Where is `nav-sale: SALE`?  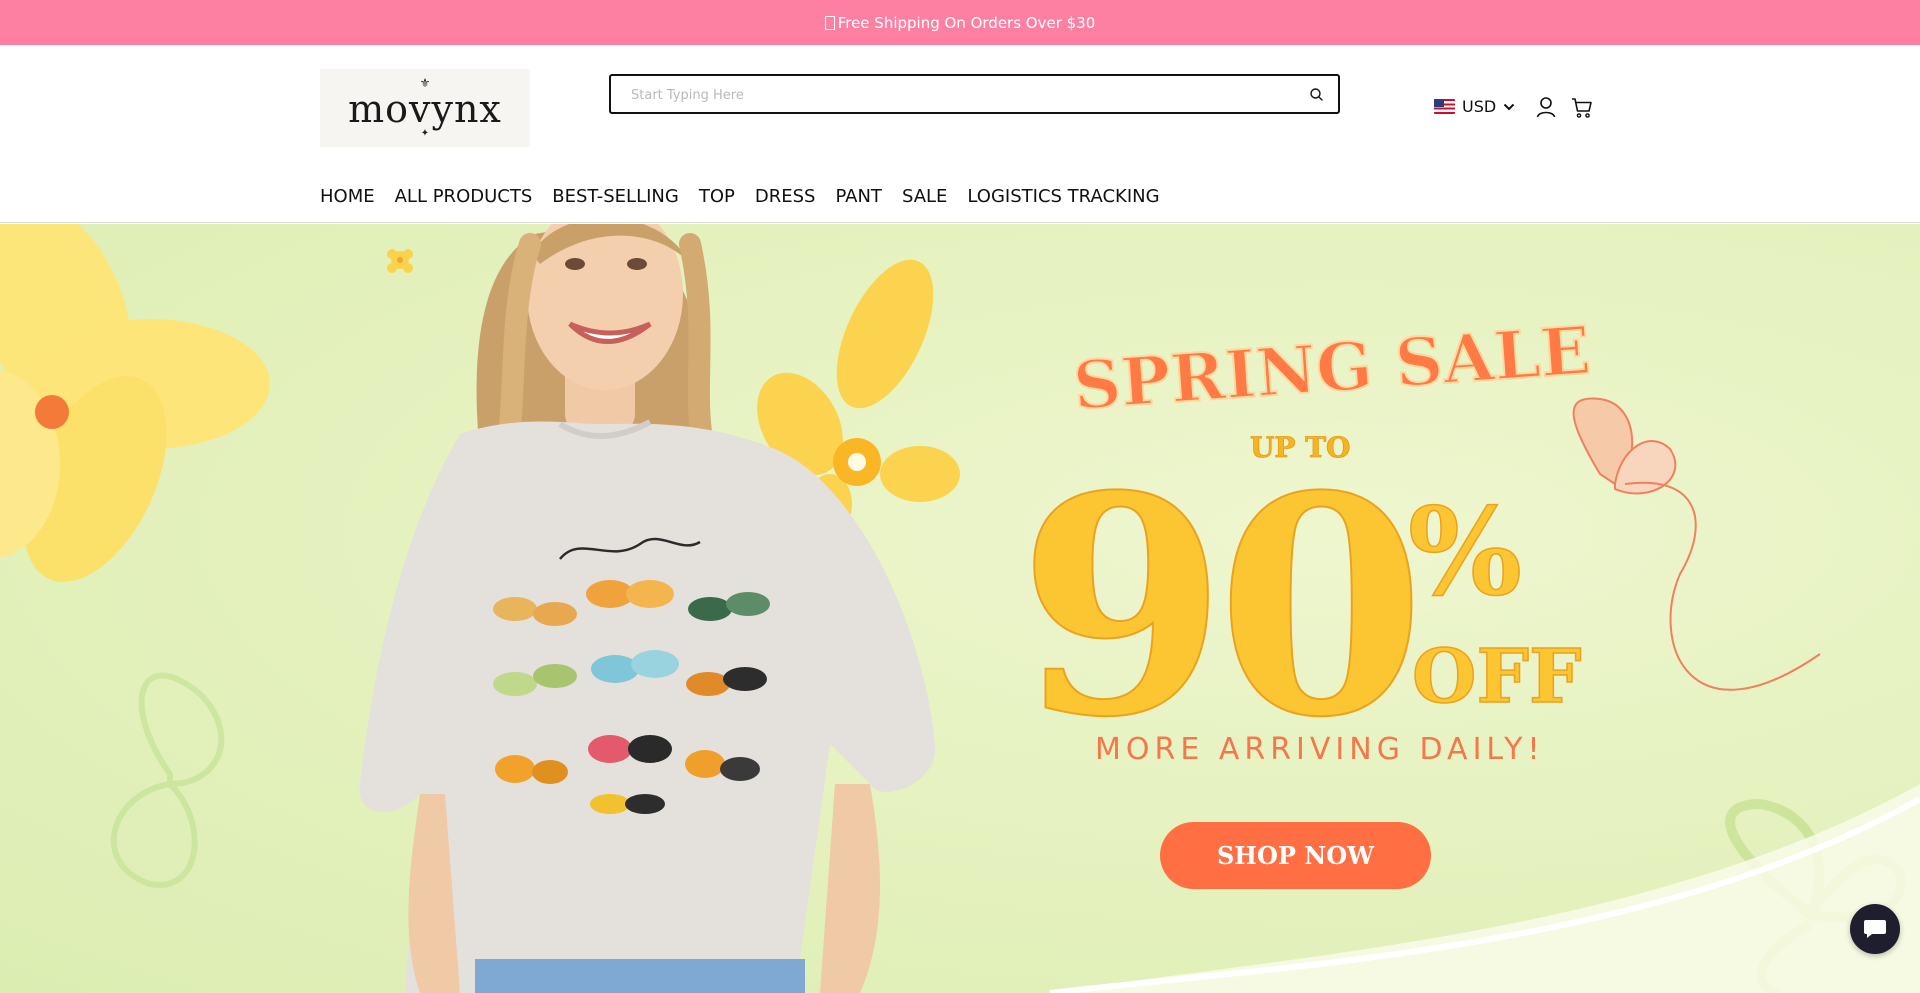 nav-sale: SALE is located at coordinates (924, 196).